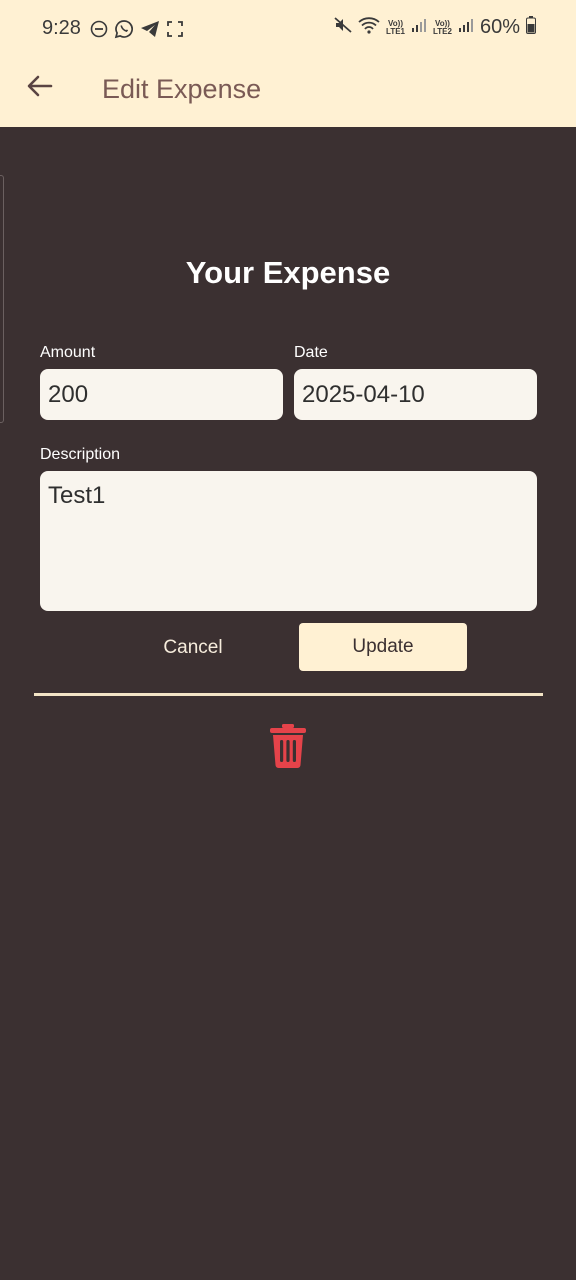  Describe the element at coordinates (99, 31) in the screenshot. I see `do-not-disturb-icon` at that location.